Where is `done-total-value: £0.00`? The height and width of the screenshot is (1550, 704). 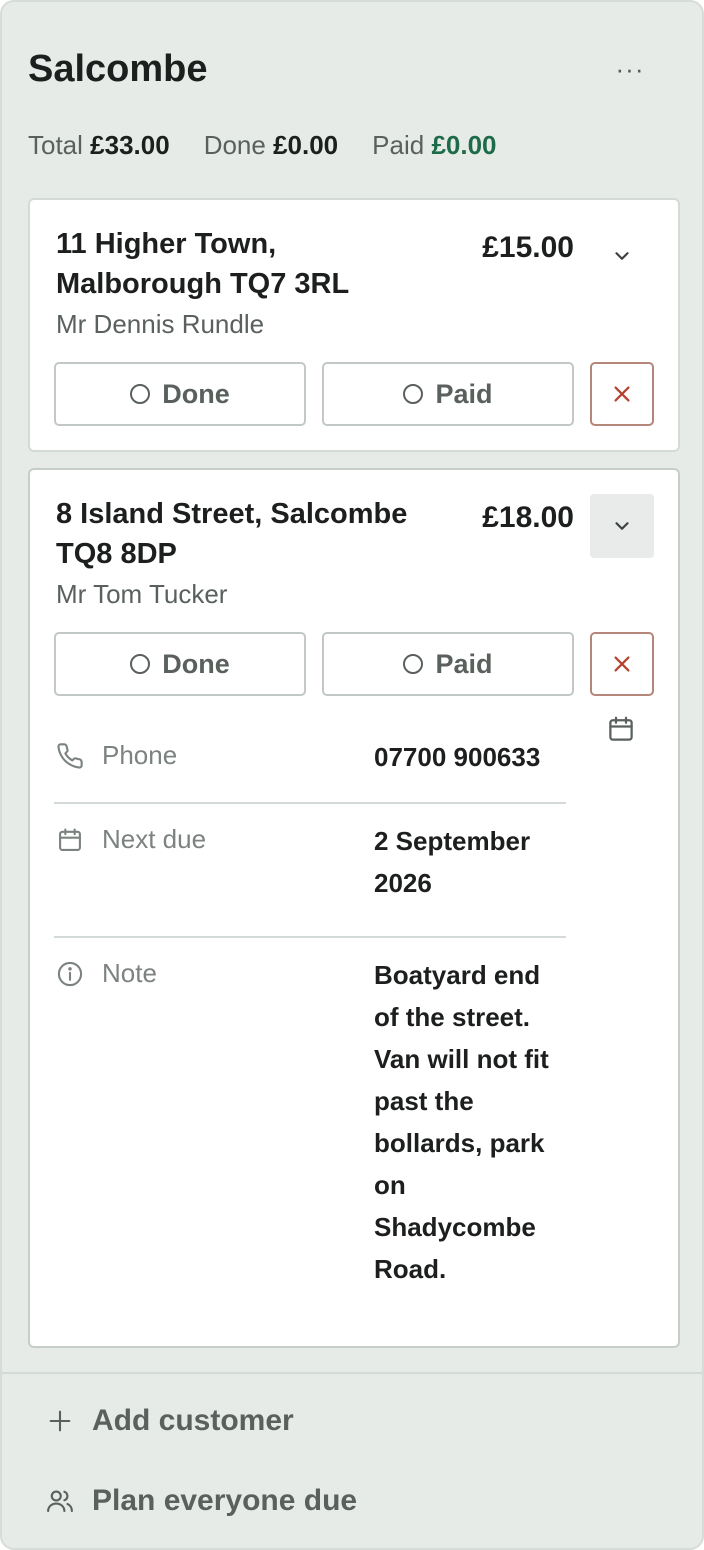
done-total-value: £0.00 is located at coordinates (306, 144).